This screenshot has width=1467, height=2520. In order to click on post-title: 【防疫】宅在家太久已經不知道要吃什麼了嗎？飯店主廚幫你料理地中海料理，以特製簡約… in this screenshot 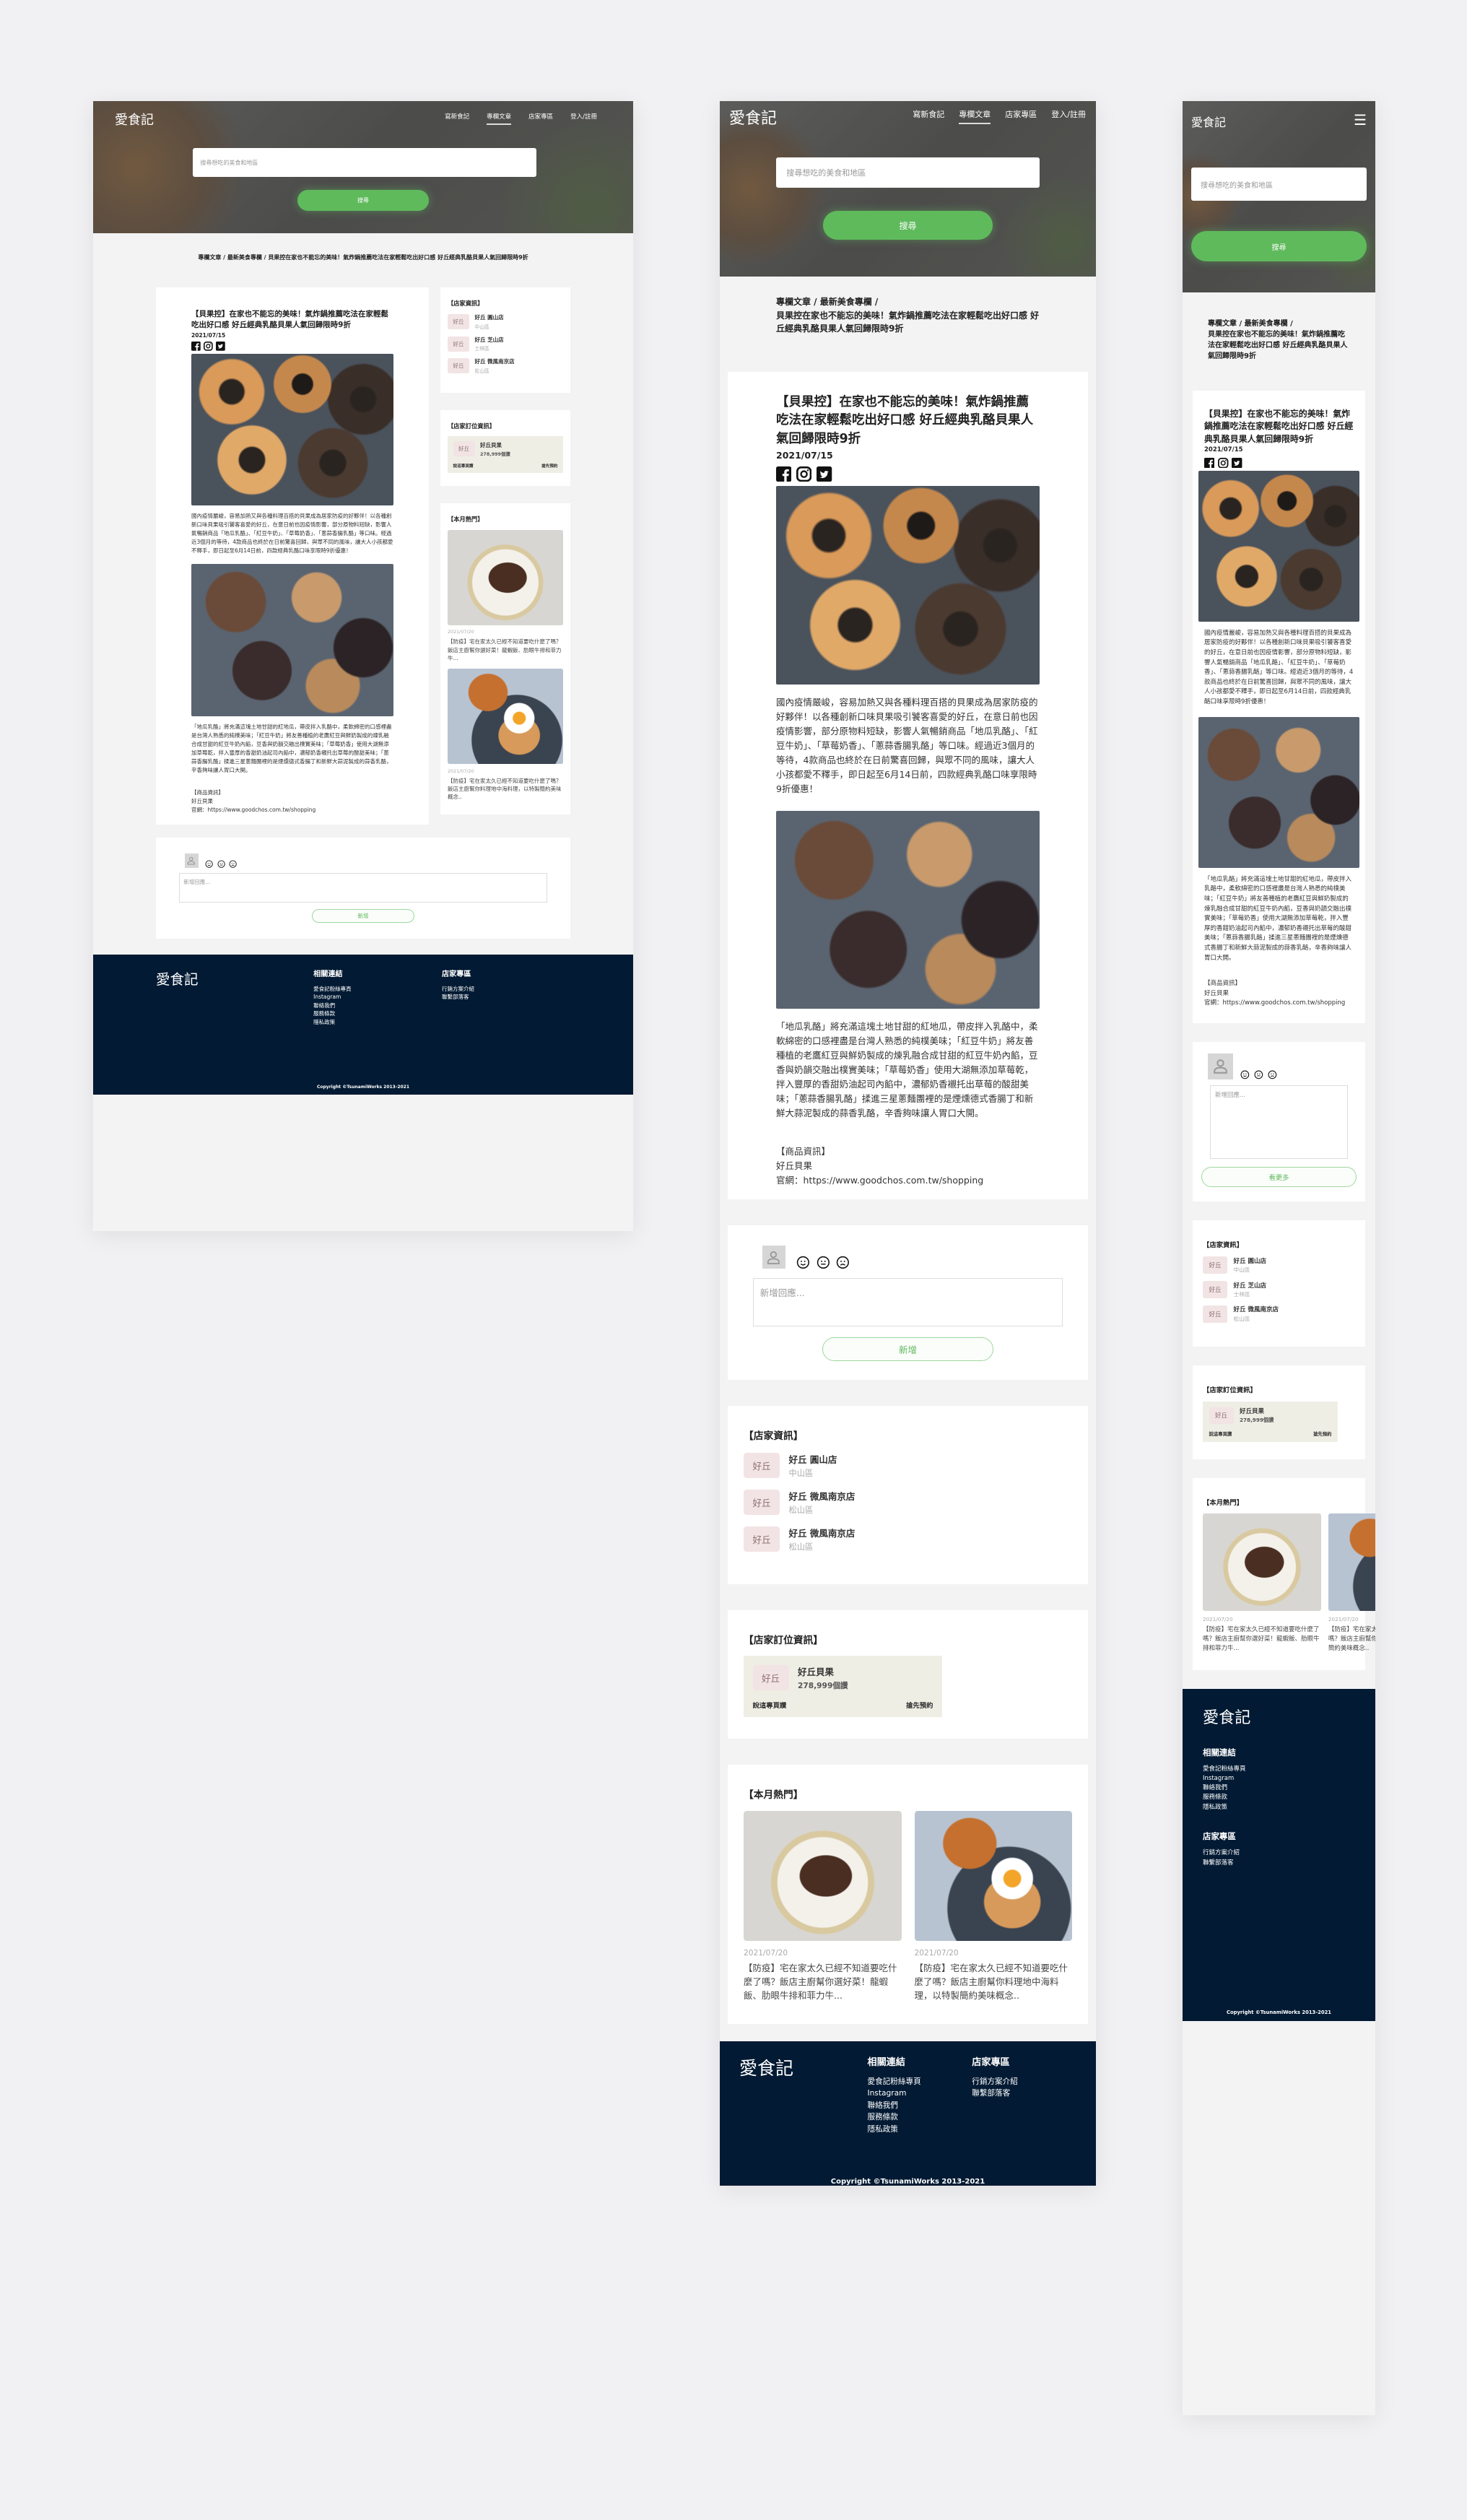, I will do `click(991, 1982)`.